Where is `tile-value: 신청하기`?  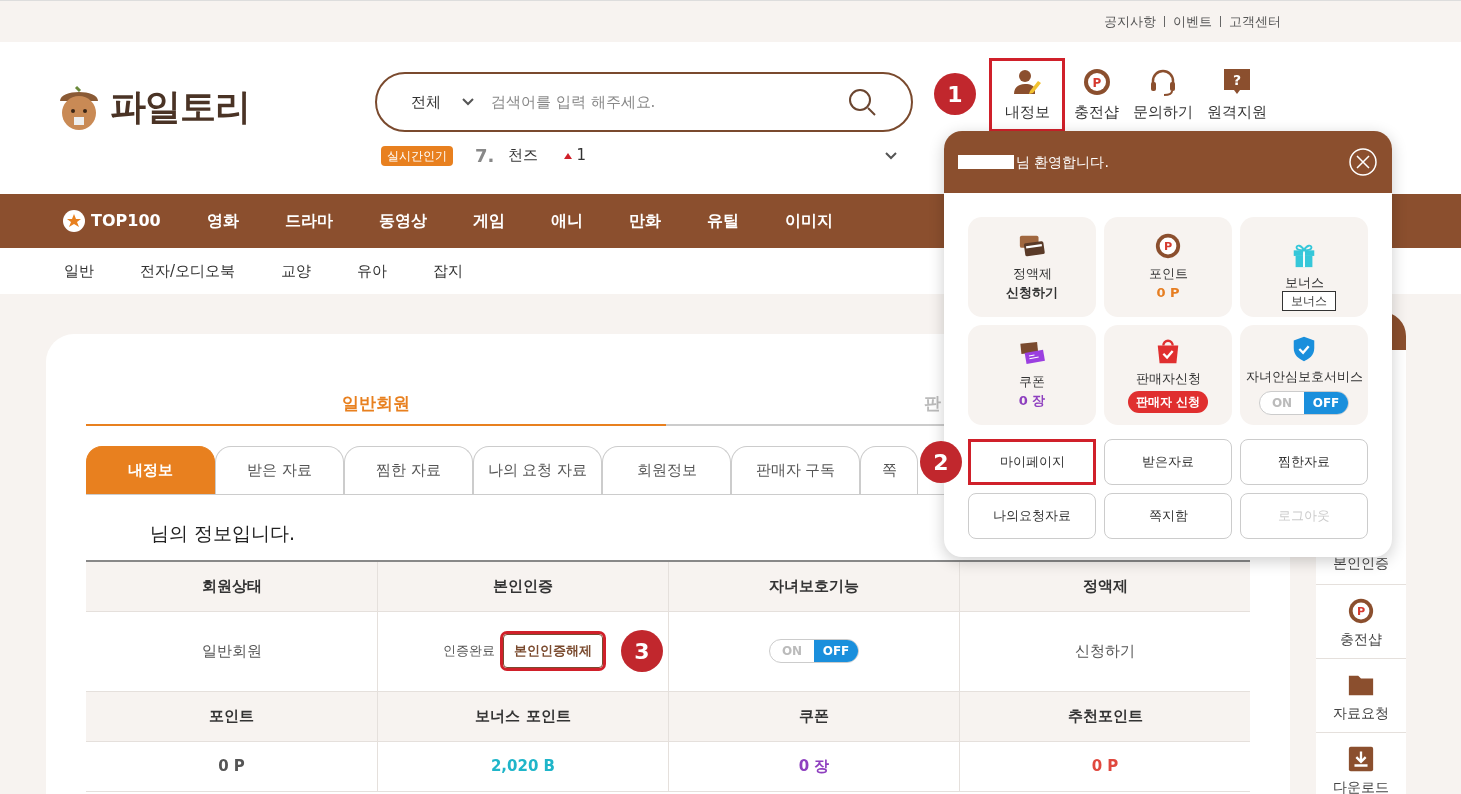
tile-value: 신청하기 is located at coordinates (1032, 293).